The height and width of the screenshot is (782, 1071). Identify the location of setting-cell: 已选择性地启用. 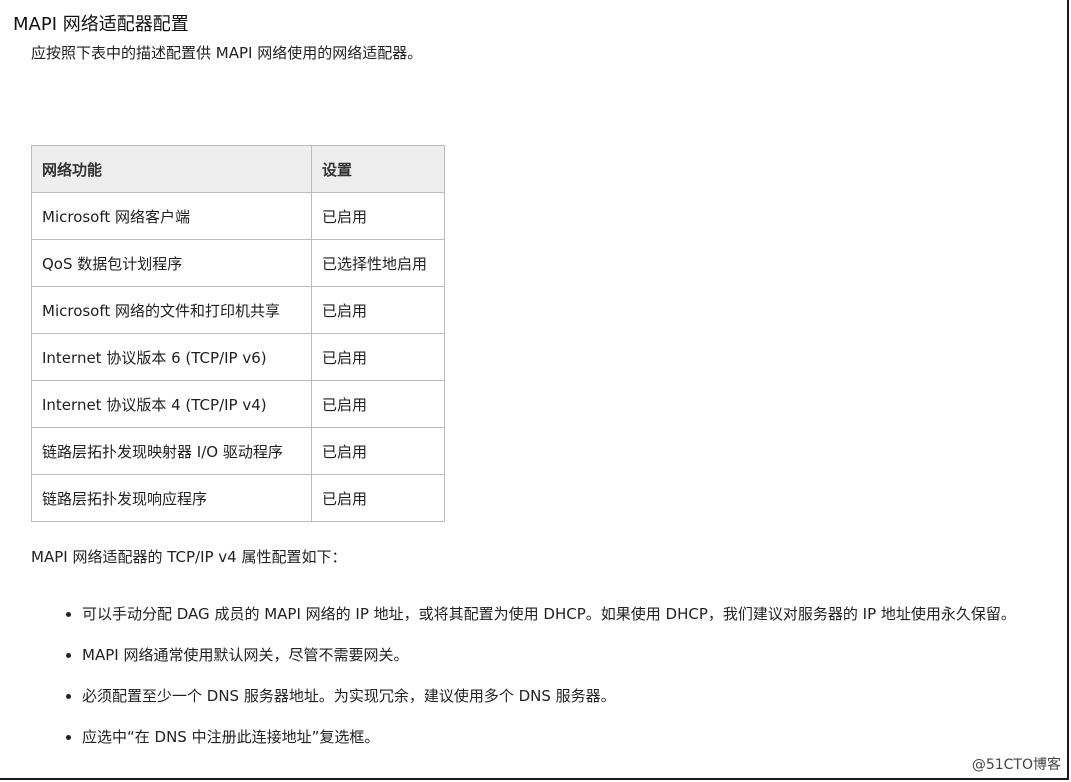
(378, 263).